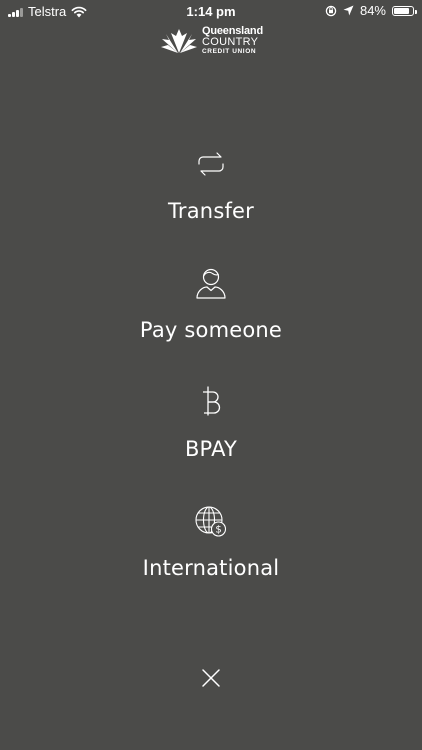 Image resolution: width=422 pixels, height=750 pixels. Describe the element at coordinates (211, 449) in the screenshot. I see `bpay-label: BPAY` at that location.